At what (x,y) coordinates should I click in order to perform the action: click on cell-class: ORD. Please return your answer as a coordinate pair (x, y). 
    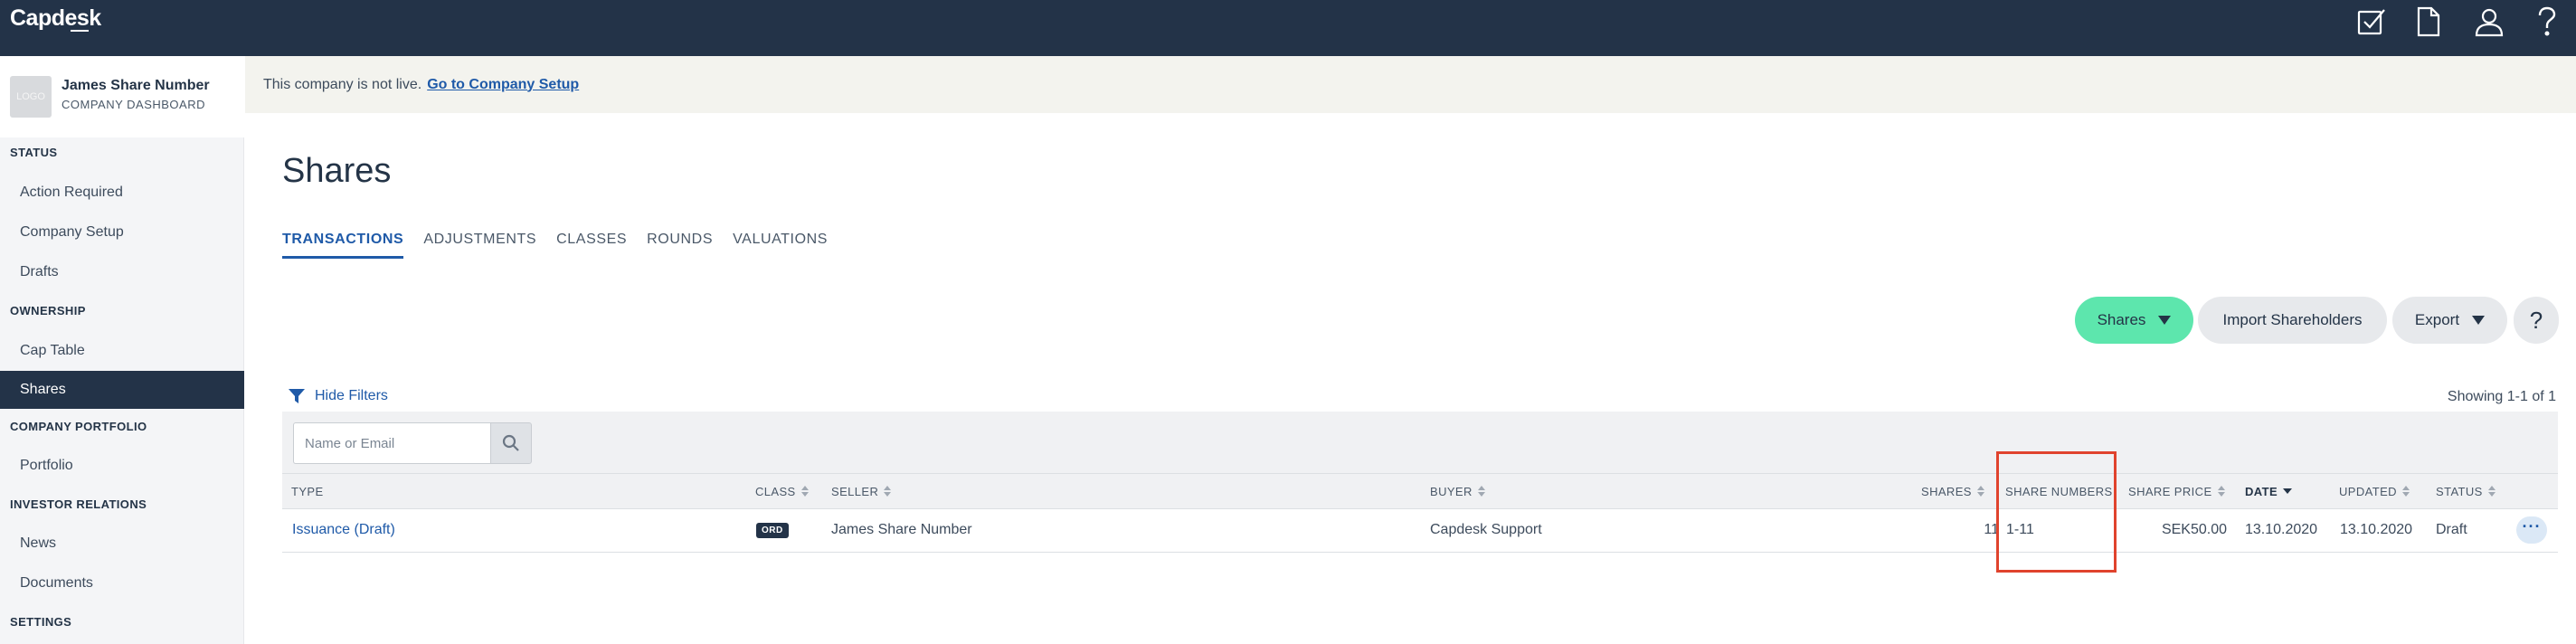
    Looking at the image, I should click on (773, 530).